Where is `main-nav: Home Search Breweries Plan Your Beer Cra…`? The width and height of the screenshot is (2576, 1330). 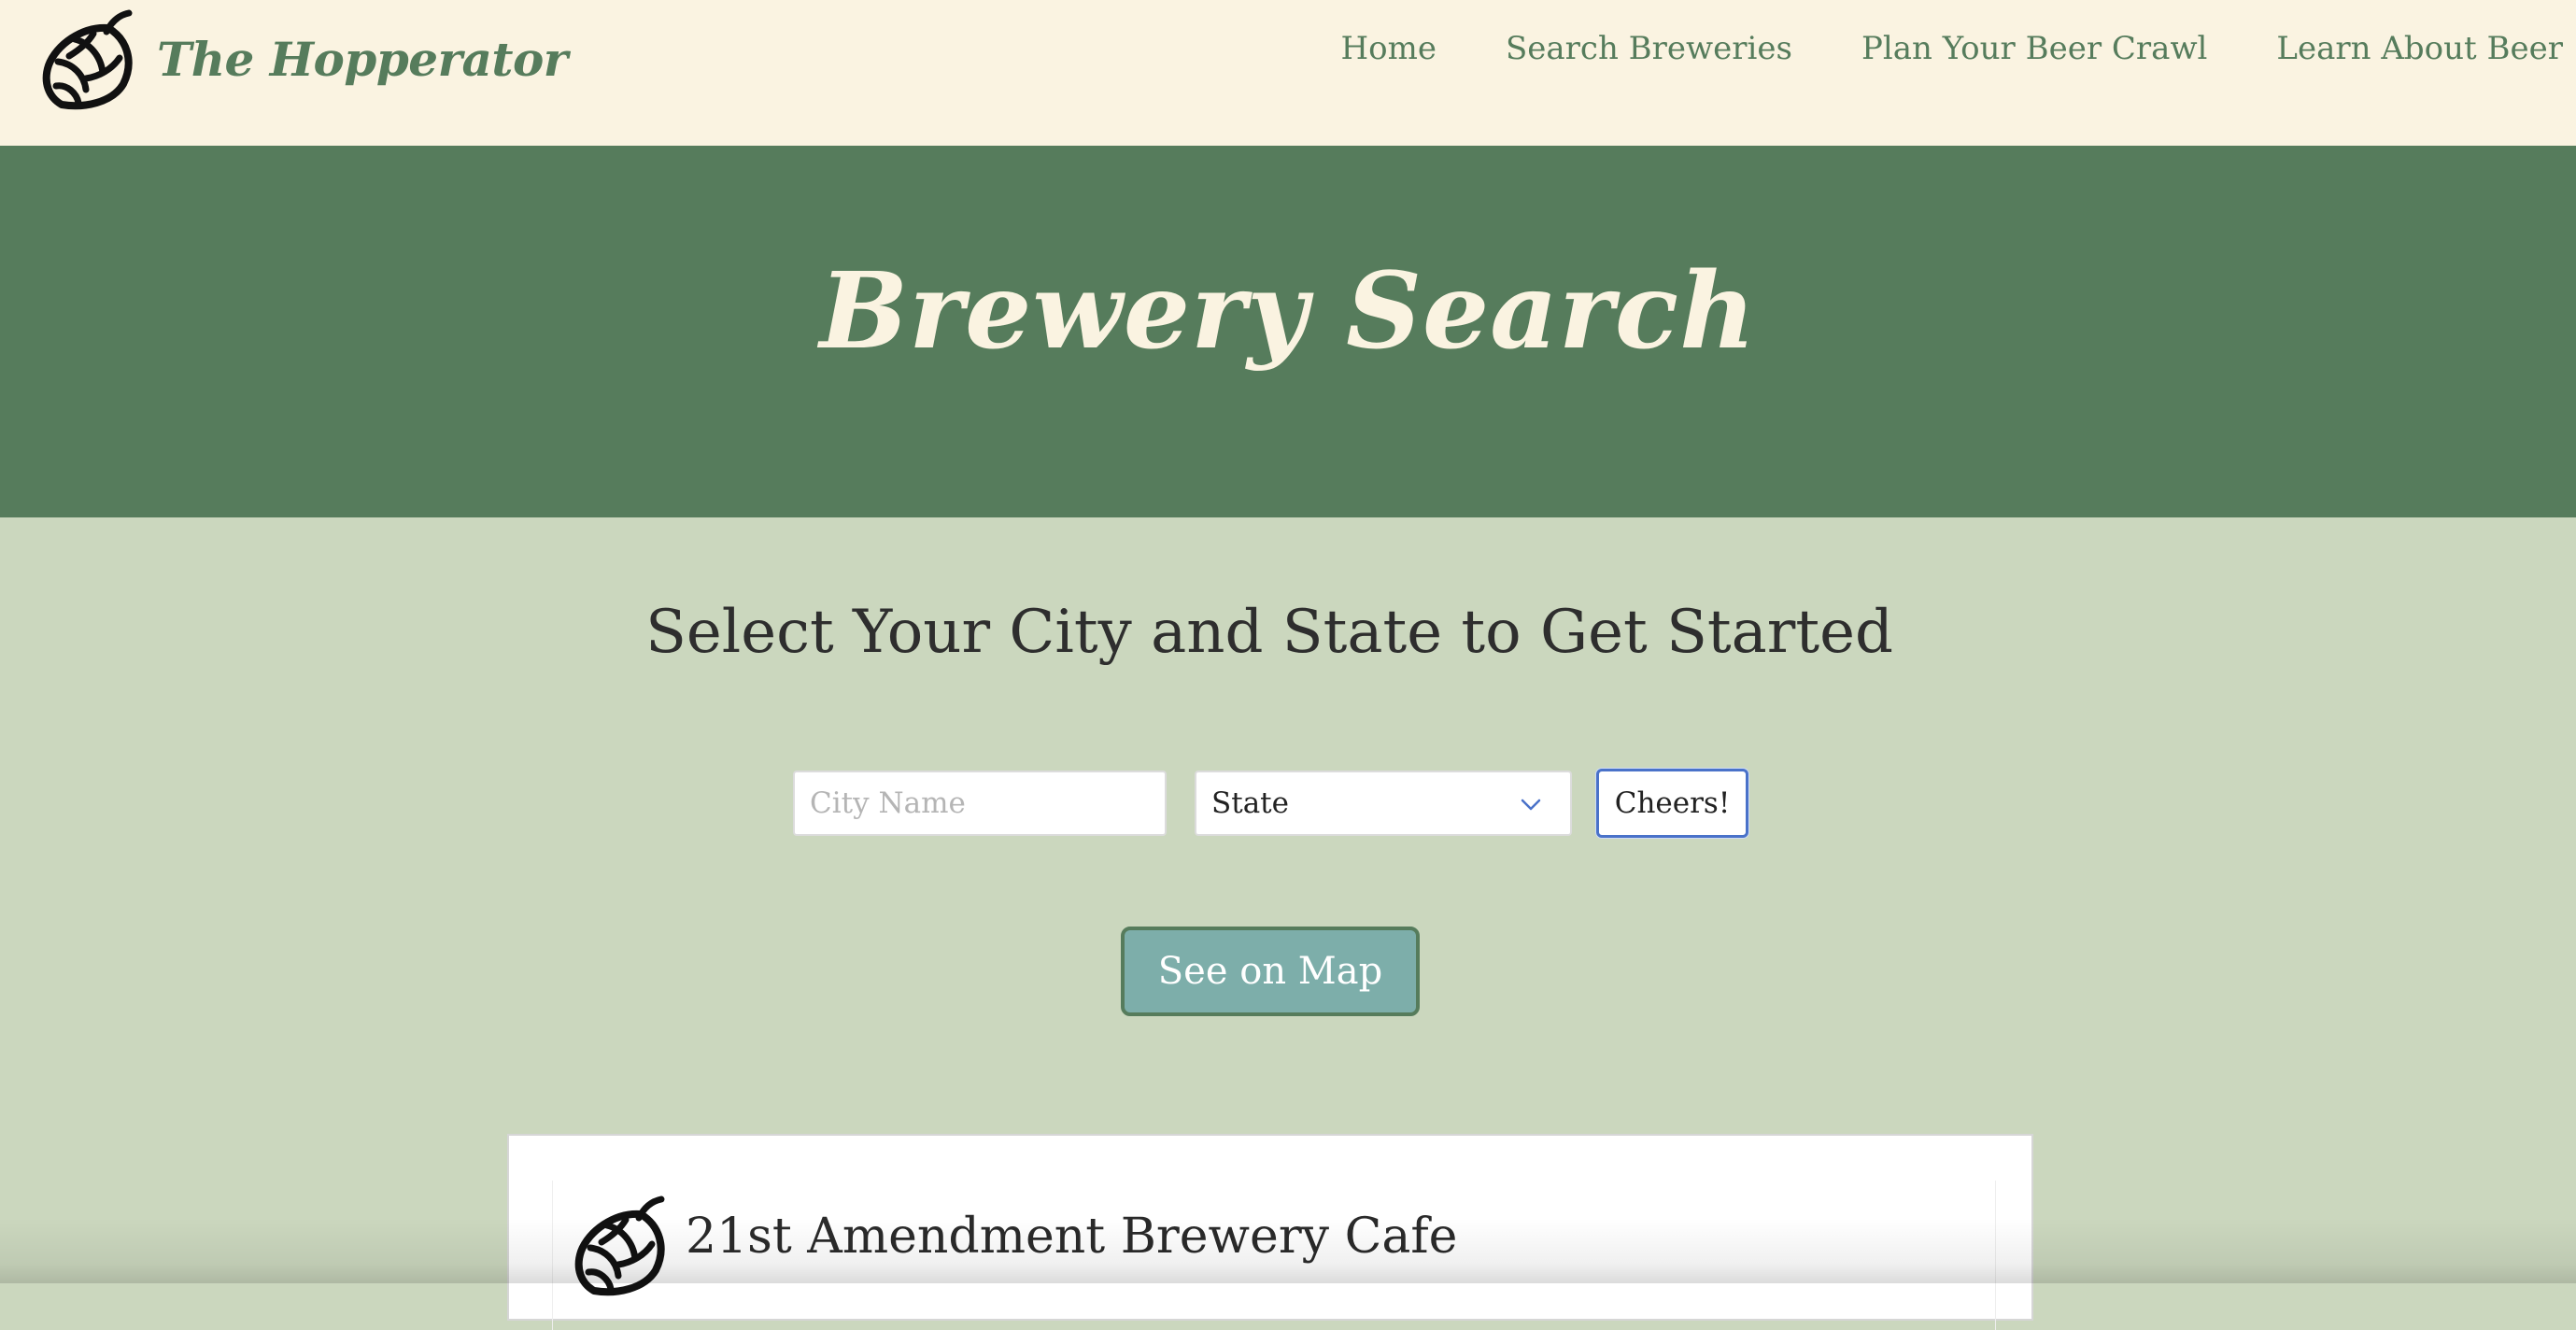
main-nav: Home Search Breweries Plan Your Beer Cra… is located at coordinates (1952, 48).